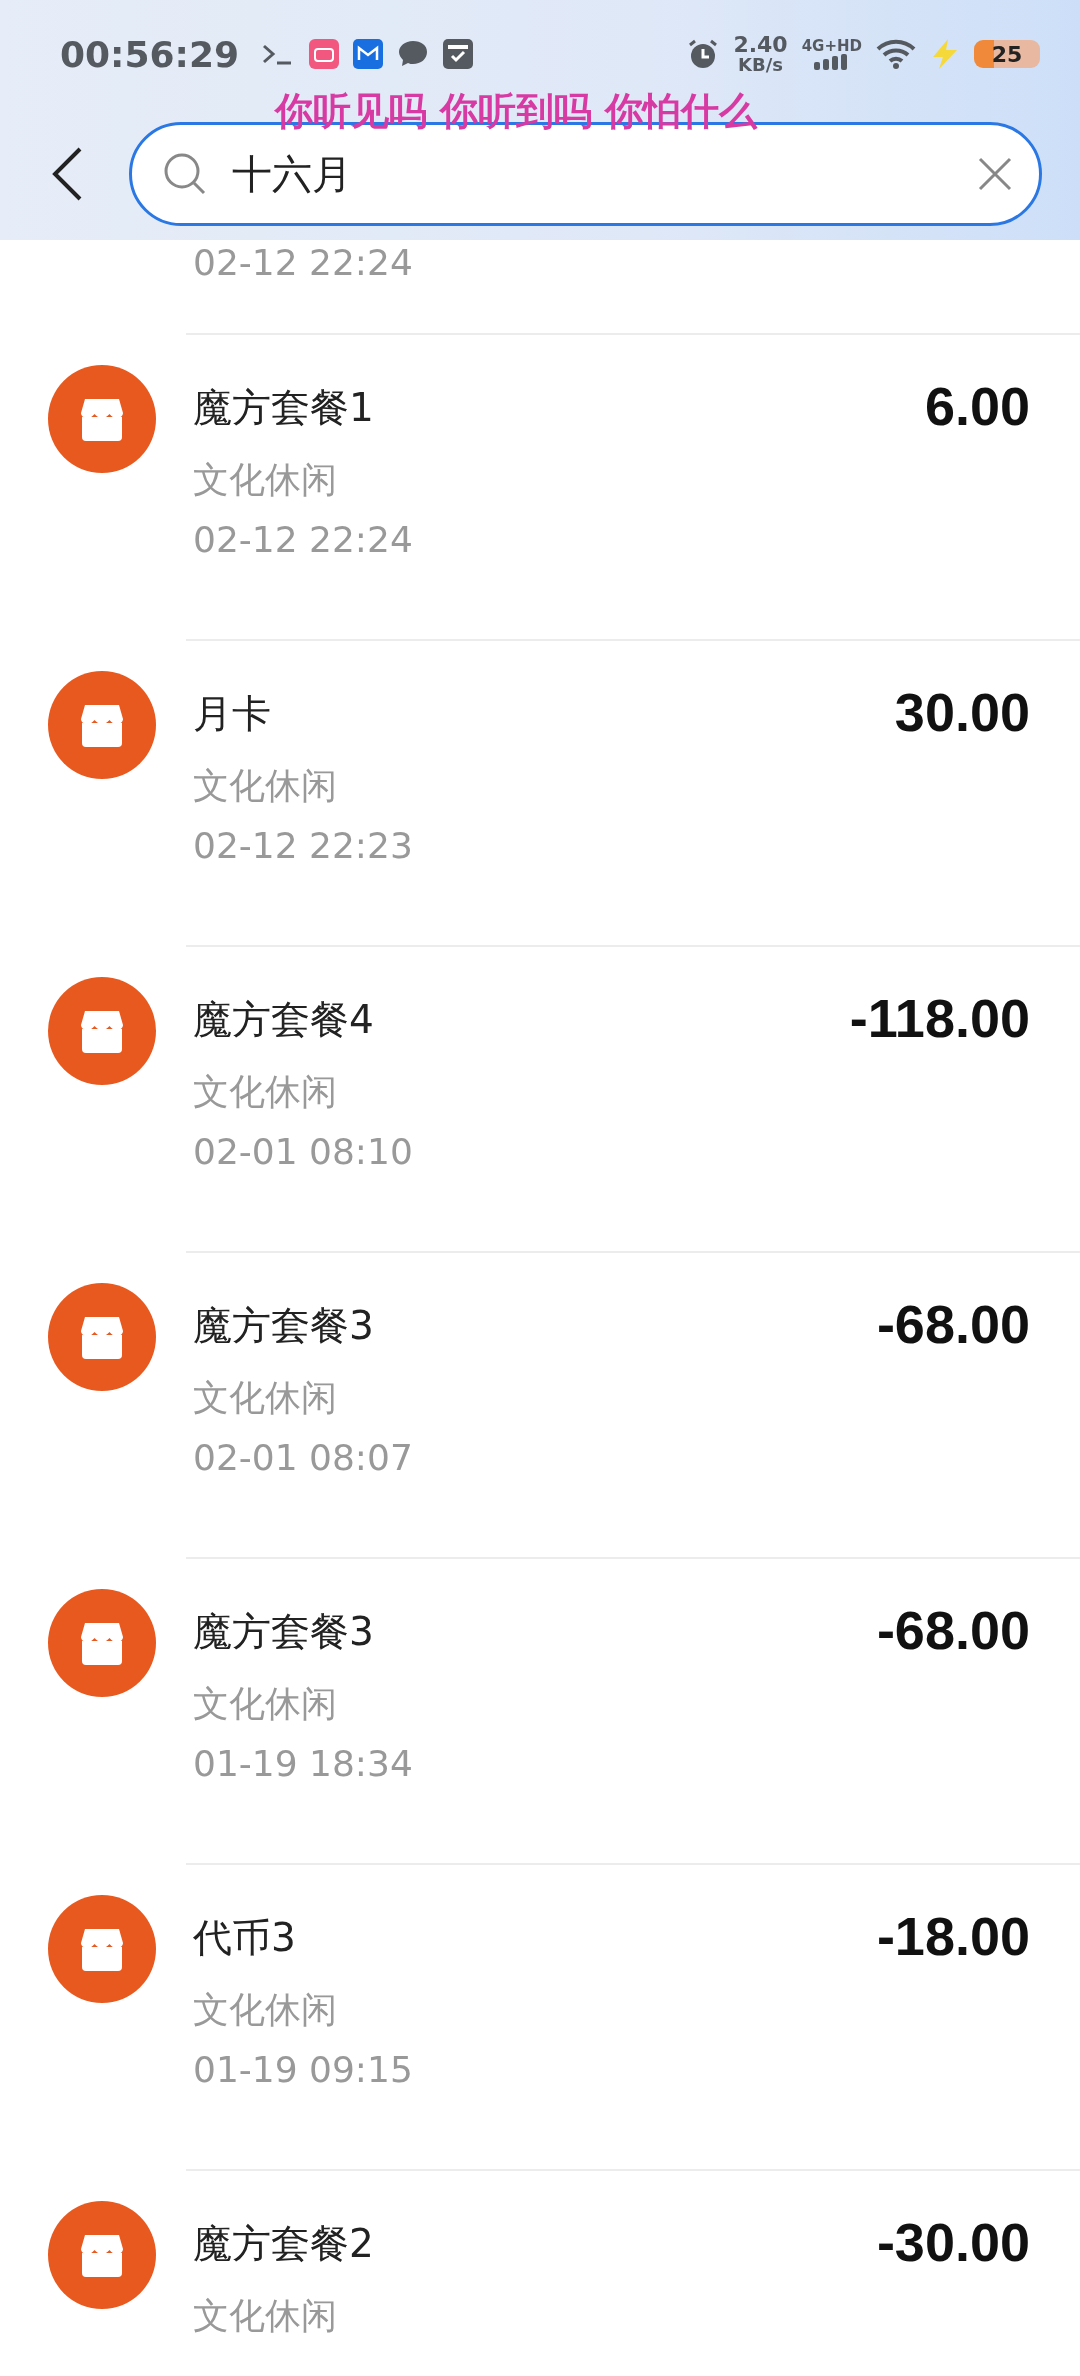 This screenshot has height=2376, width=1080. Describe the element at coordinates (150, 54) in the screenshot. I see `status-time: 00:56:29` at that location.